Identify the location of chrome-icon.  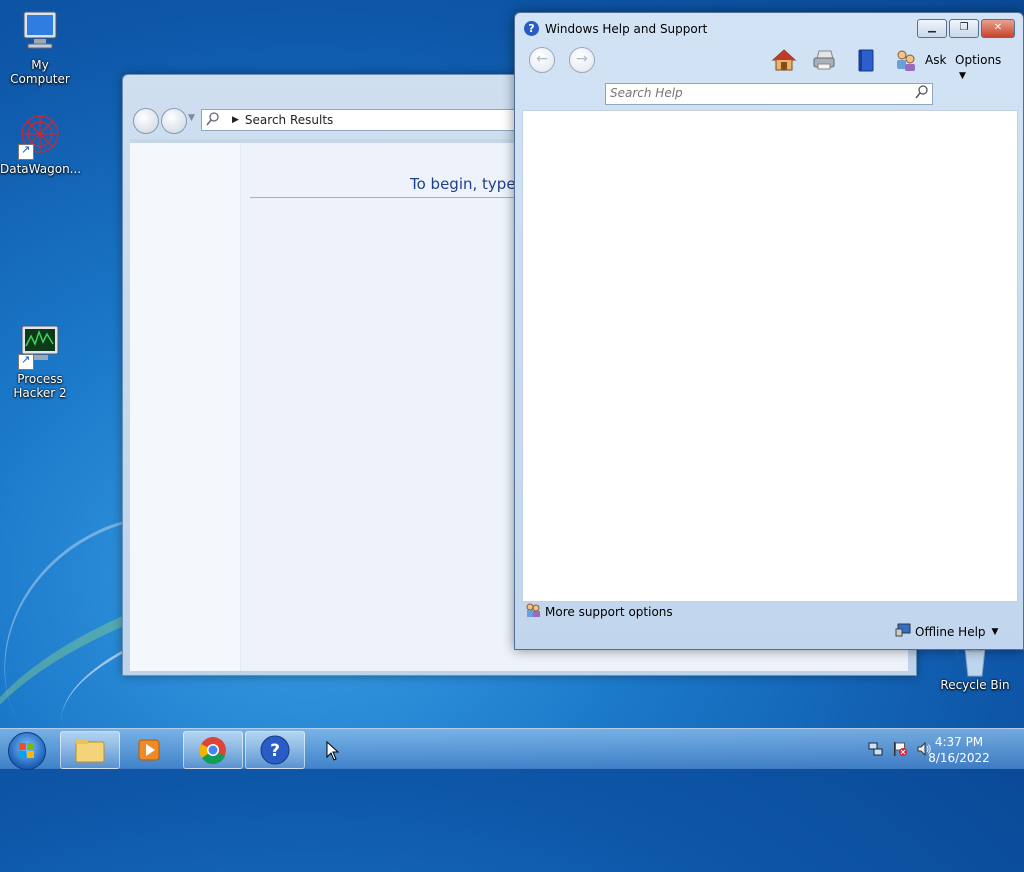
(212, 751).